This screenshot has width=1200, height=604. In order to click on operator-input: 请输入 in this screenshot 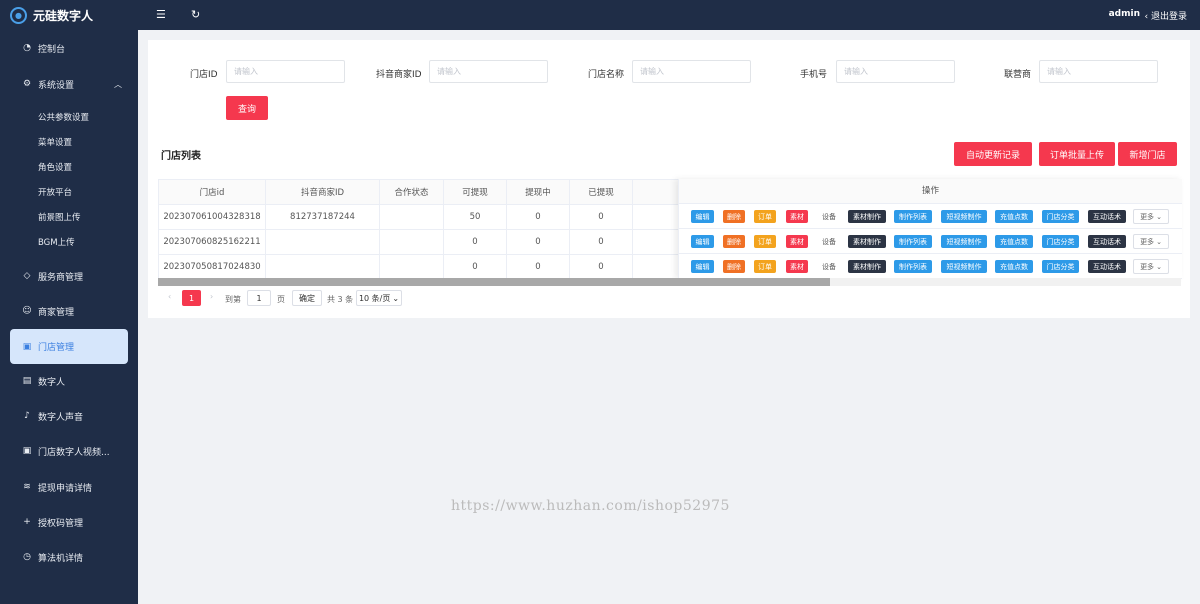, I will do `click(1098, 71)`.